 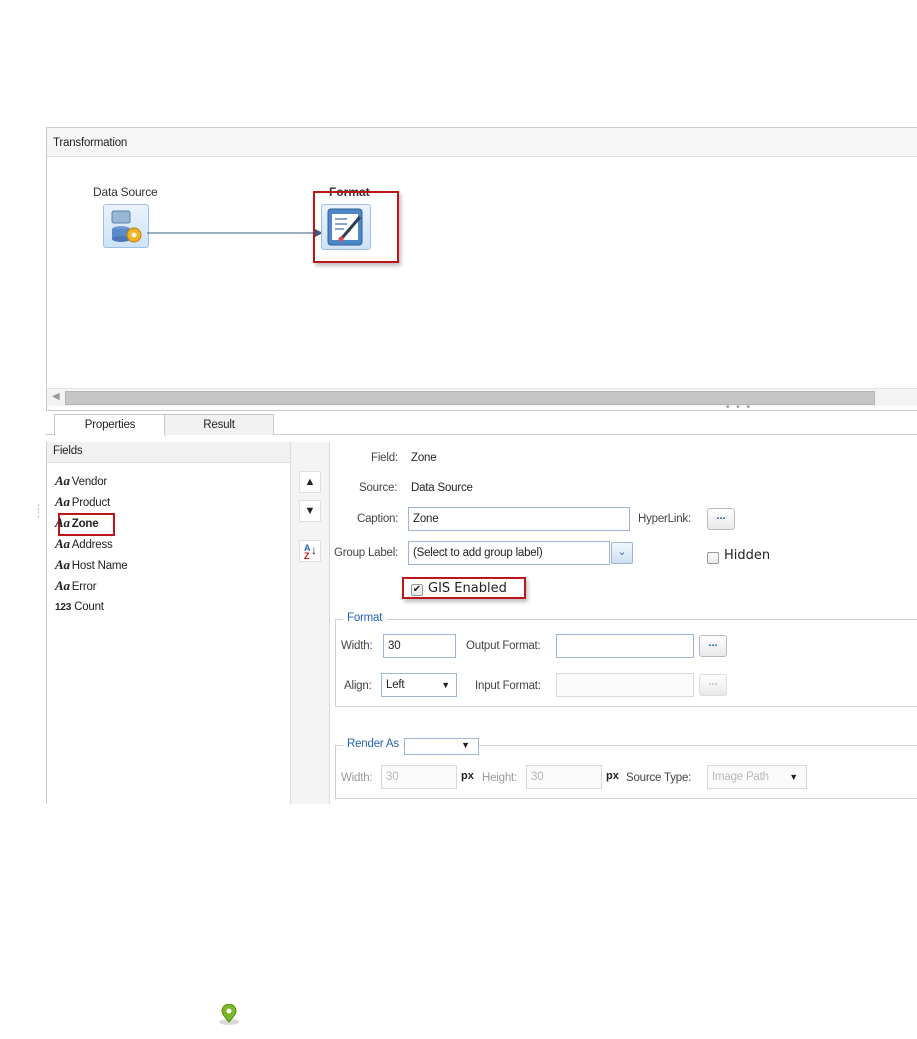 I want to click on source-type-label: Source Type:, so click(x=659, y=778).